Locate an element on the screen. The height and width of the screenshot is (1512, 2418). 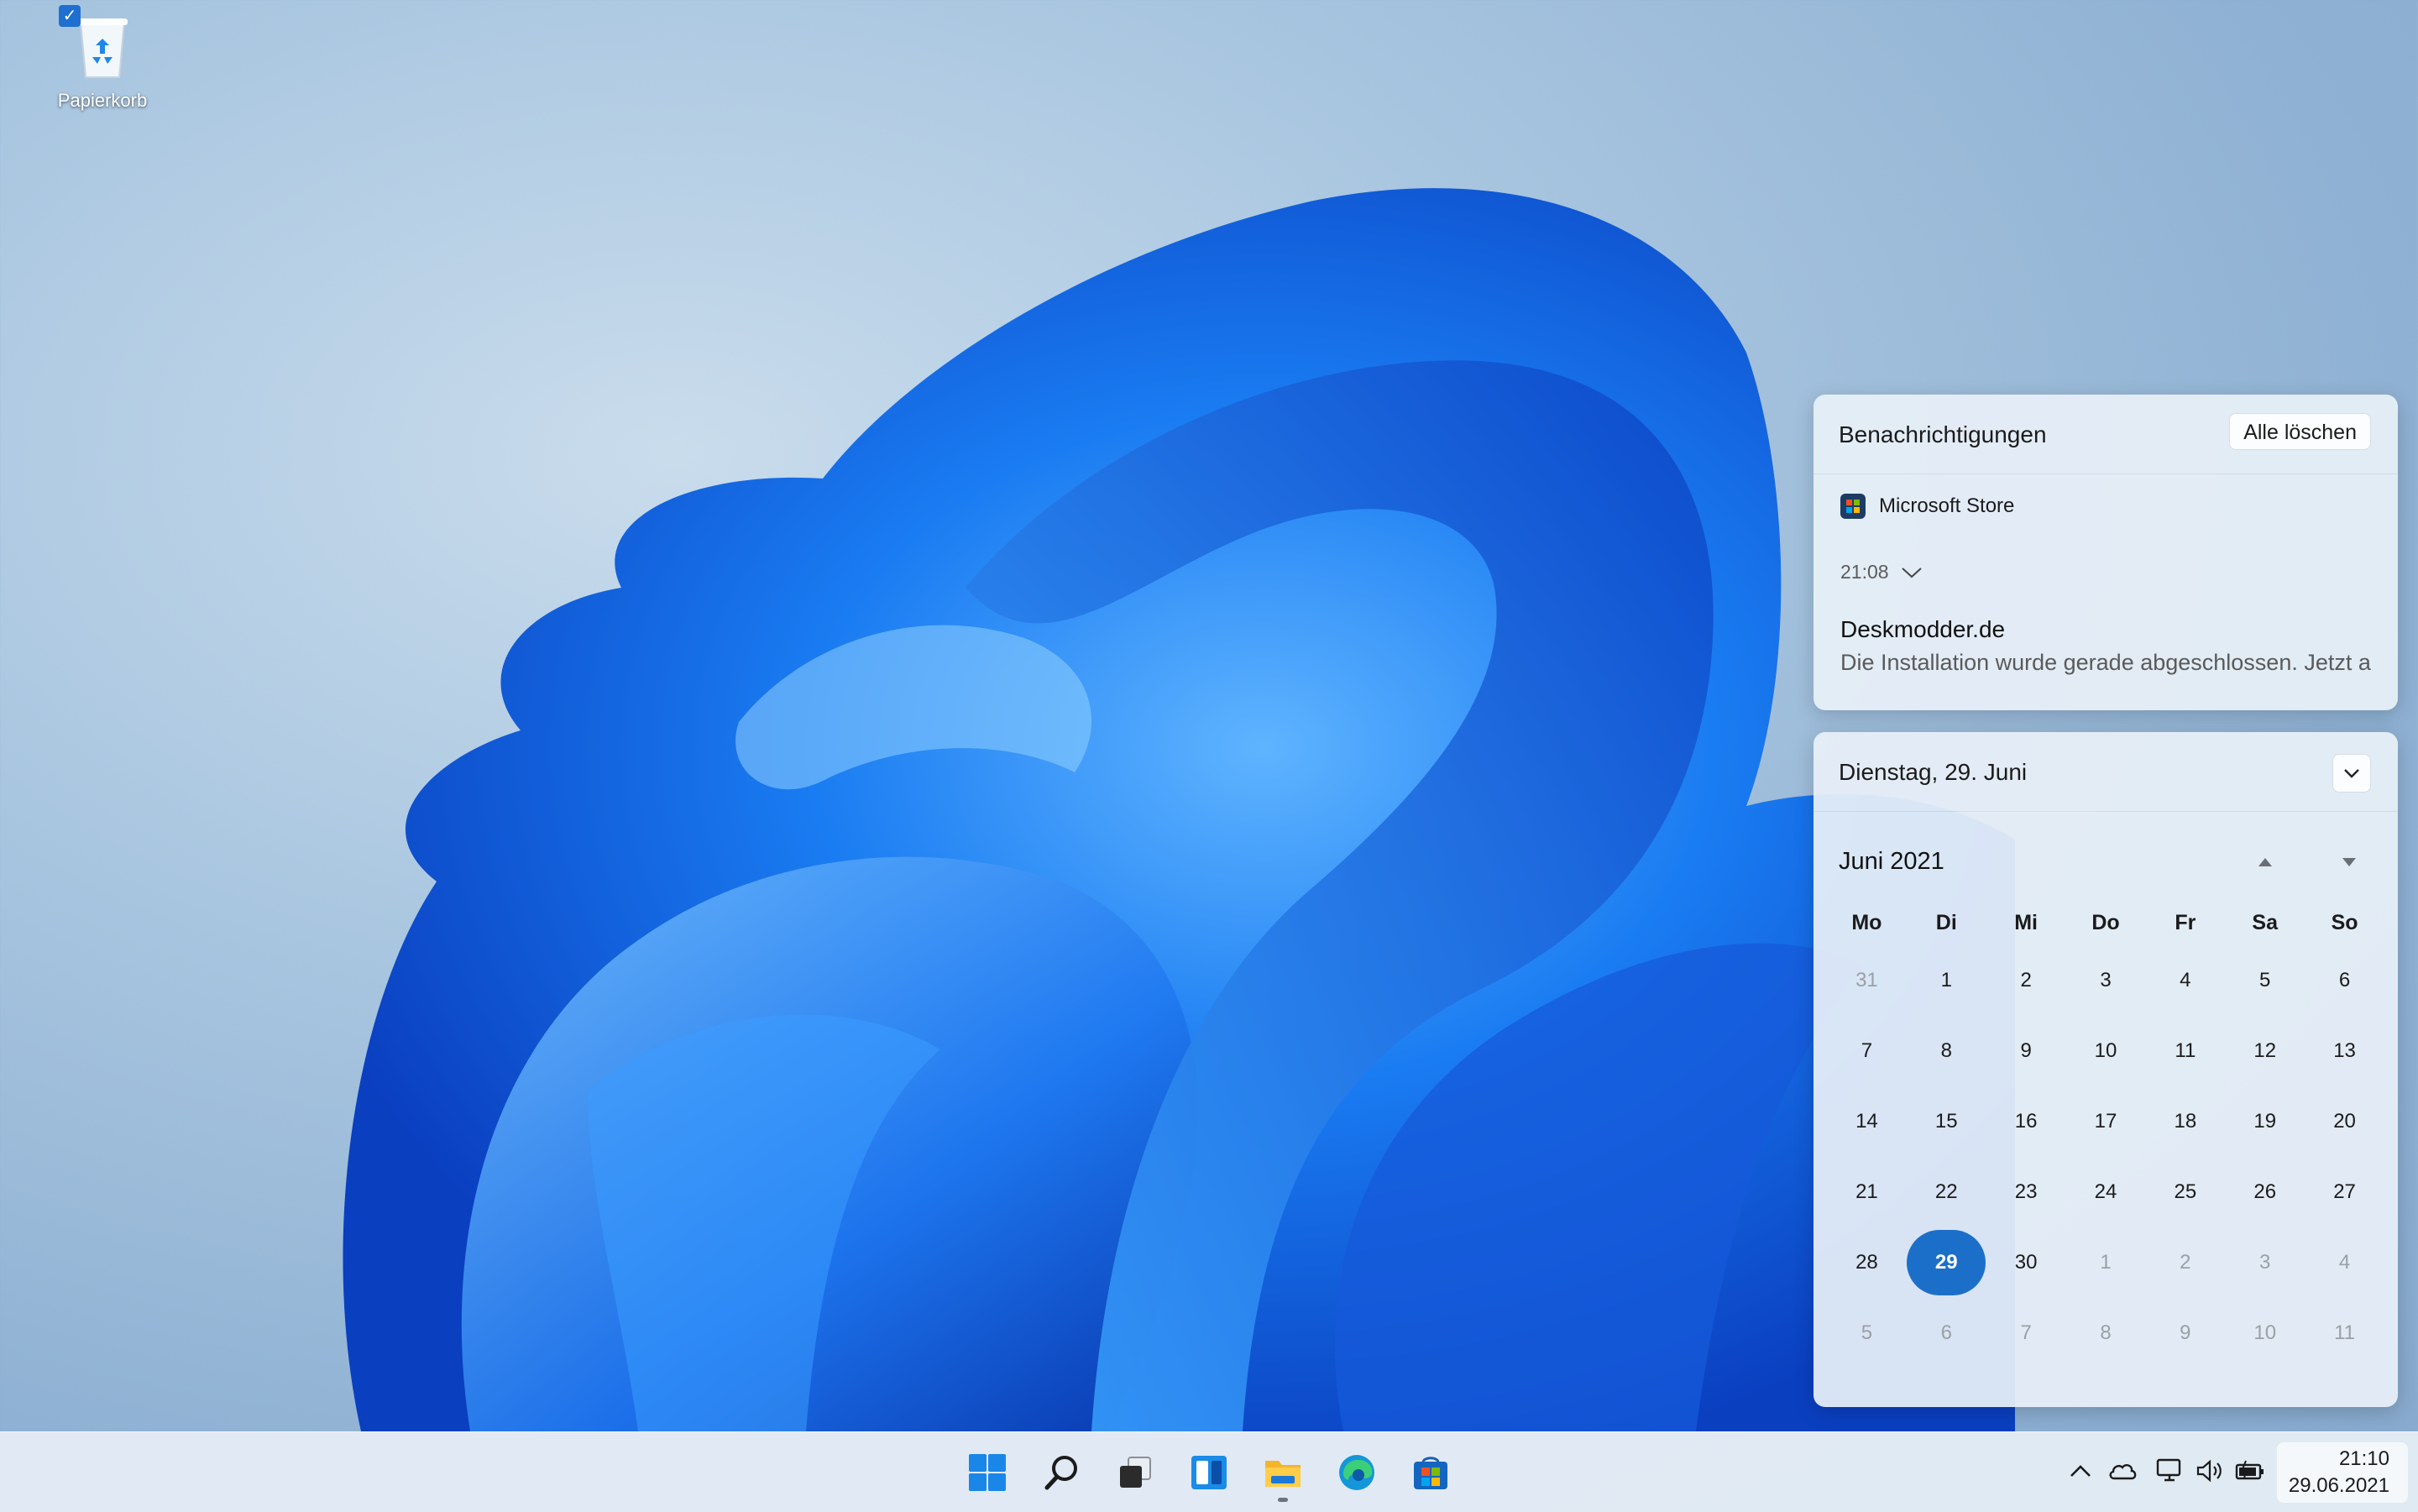
calendar-date-header: Dienstag, 29. Juni is located at coordinates (1933, 772).